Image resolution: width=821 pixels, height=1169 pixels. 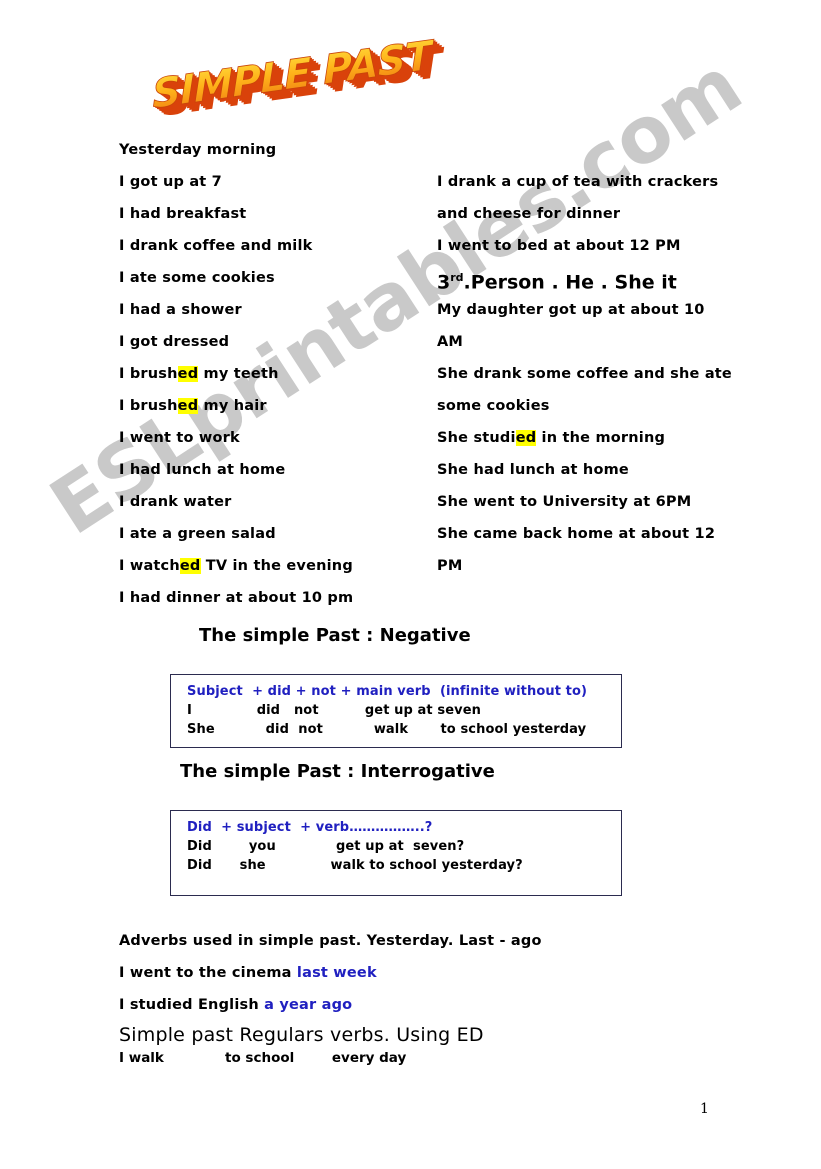 What do you see at coordinates (202, 470) in the screenshot?
I see `list-item: I had lunch at home` at bounding box center [202, 470].